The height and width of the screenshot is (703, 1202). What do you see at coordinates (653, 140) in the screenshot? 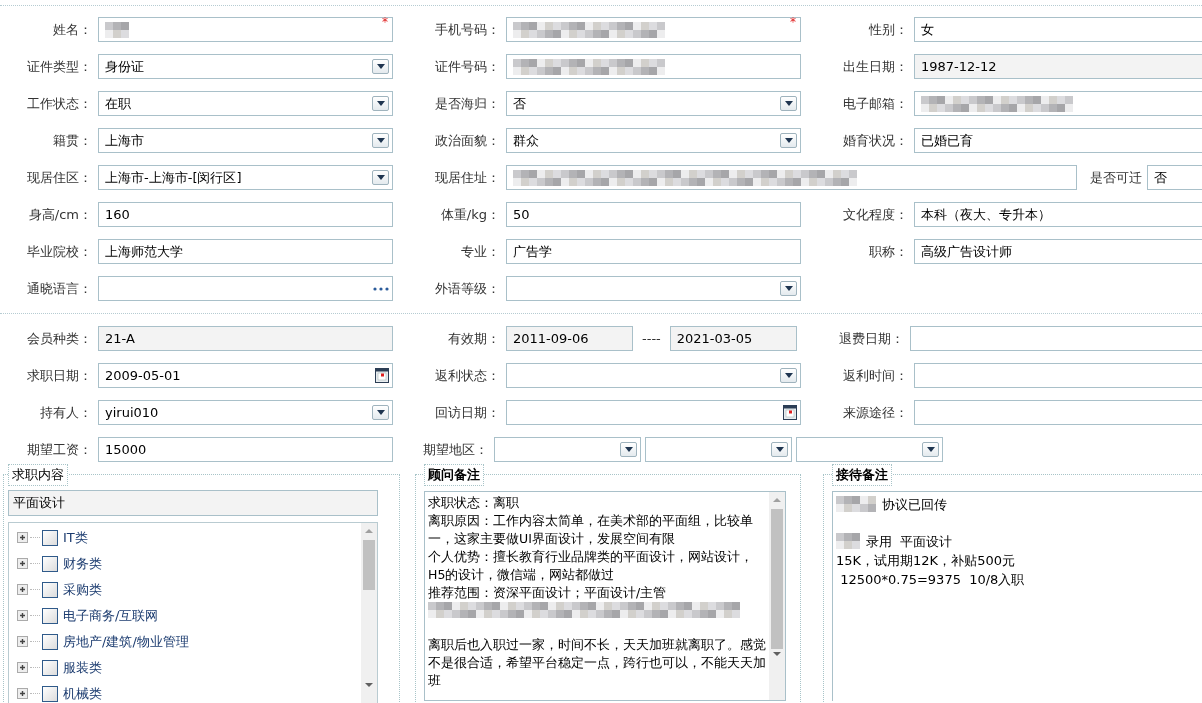
I see `dropdown-field: 群众` at bounding box center [653, 140].